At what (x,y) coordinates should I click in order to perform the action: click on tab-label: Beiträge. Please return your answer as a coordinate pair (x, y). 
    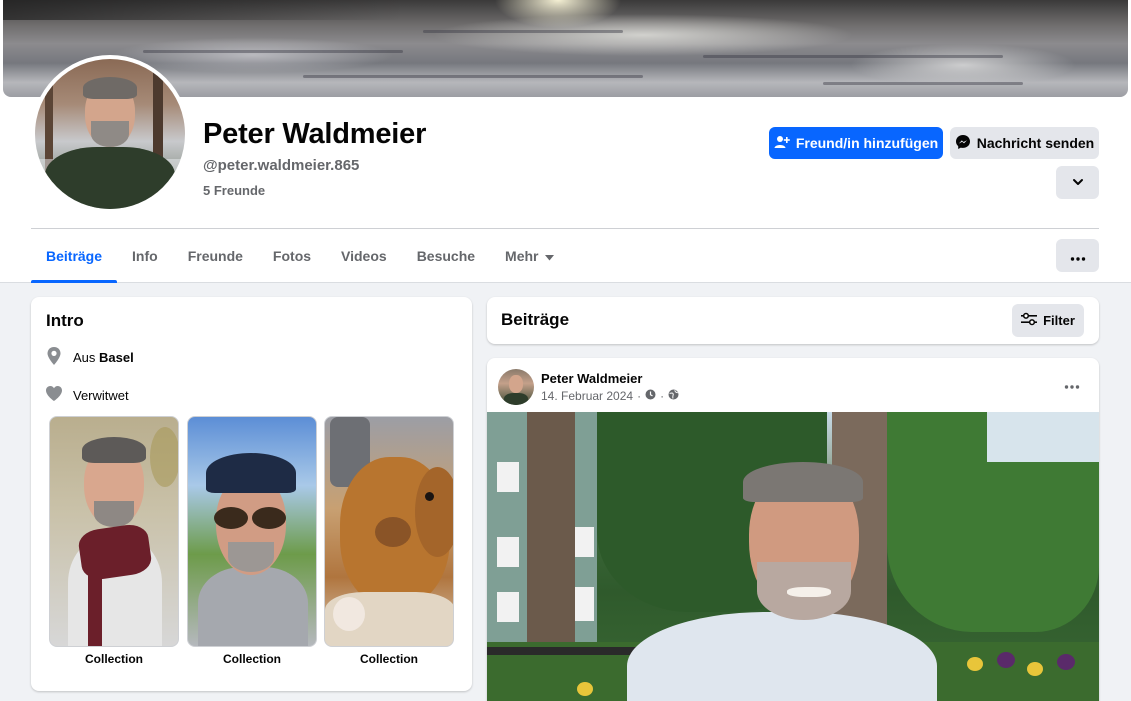
    Looking at the image, I should click on (74, 256).